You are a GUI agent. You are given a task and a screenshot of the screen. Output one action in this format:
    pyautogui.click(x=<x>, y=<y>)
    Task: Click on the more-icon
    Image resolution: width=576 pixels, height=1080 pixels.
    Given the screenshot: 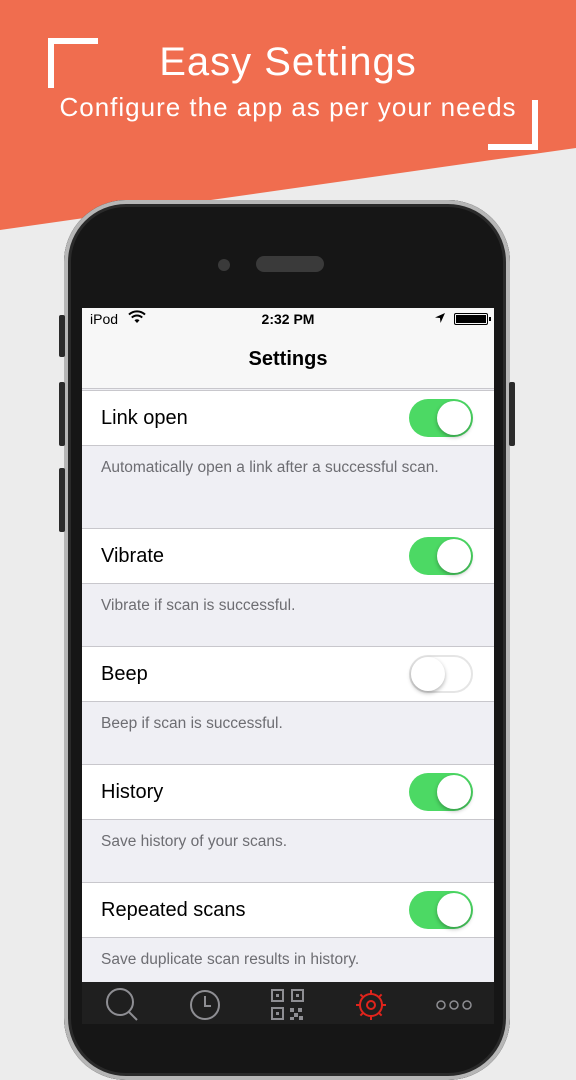 What is the action you would take?
    pyautogui.click(x=454, y=1005)
    